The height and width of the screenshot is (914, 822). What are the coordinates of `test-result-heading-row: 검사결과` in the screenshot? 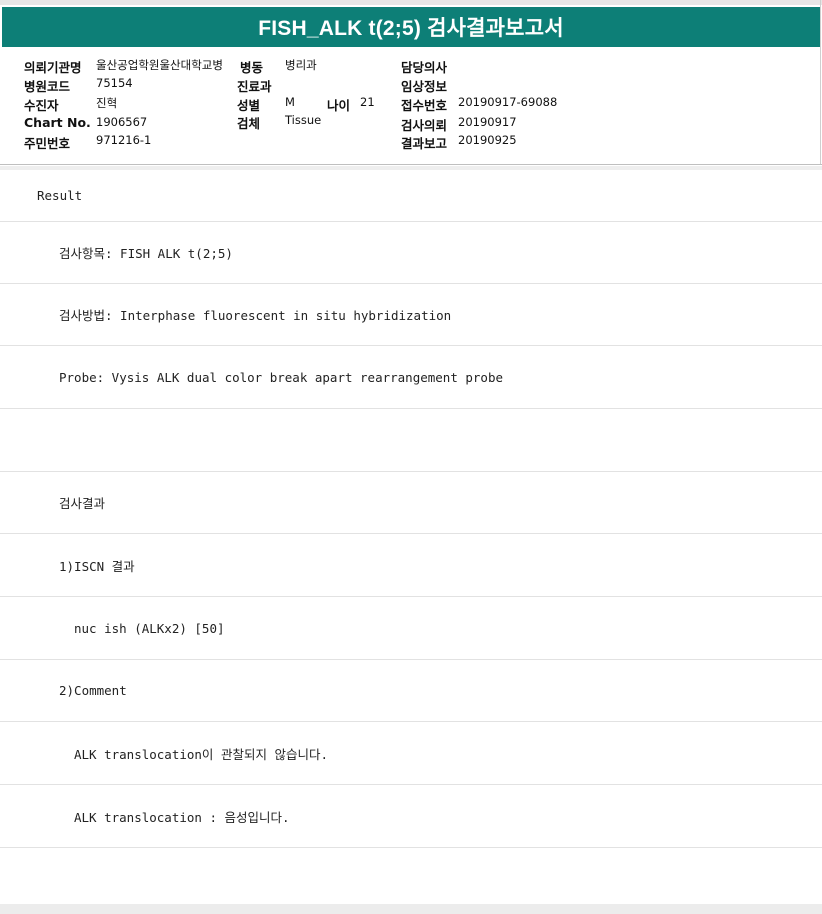 It's located at (411, 503).